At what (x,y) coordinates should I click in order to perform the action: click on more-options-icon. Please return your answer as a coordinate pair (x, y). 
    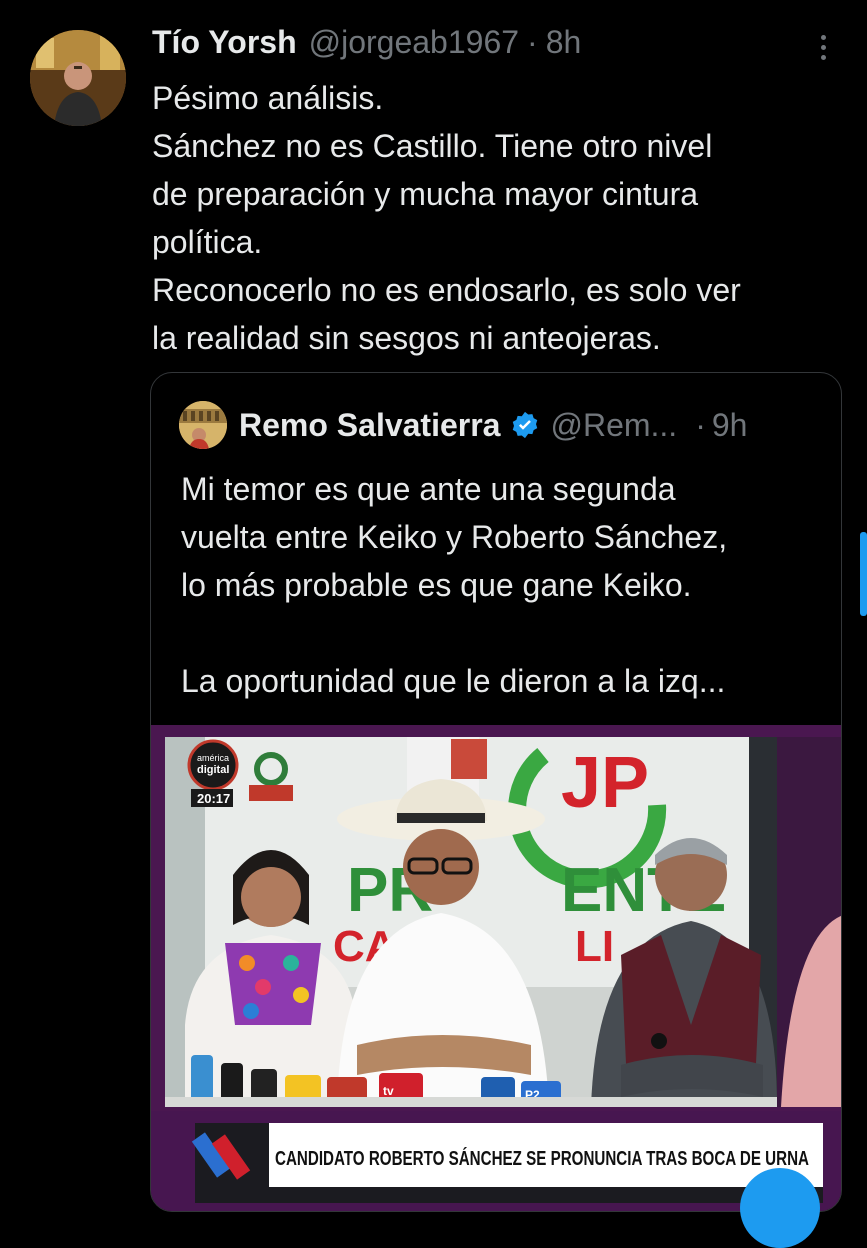
    Looking at the image, I should click on (823, 47).